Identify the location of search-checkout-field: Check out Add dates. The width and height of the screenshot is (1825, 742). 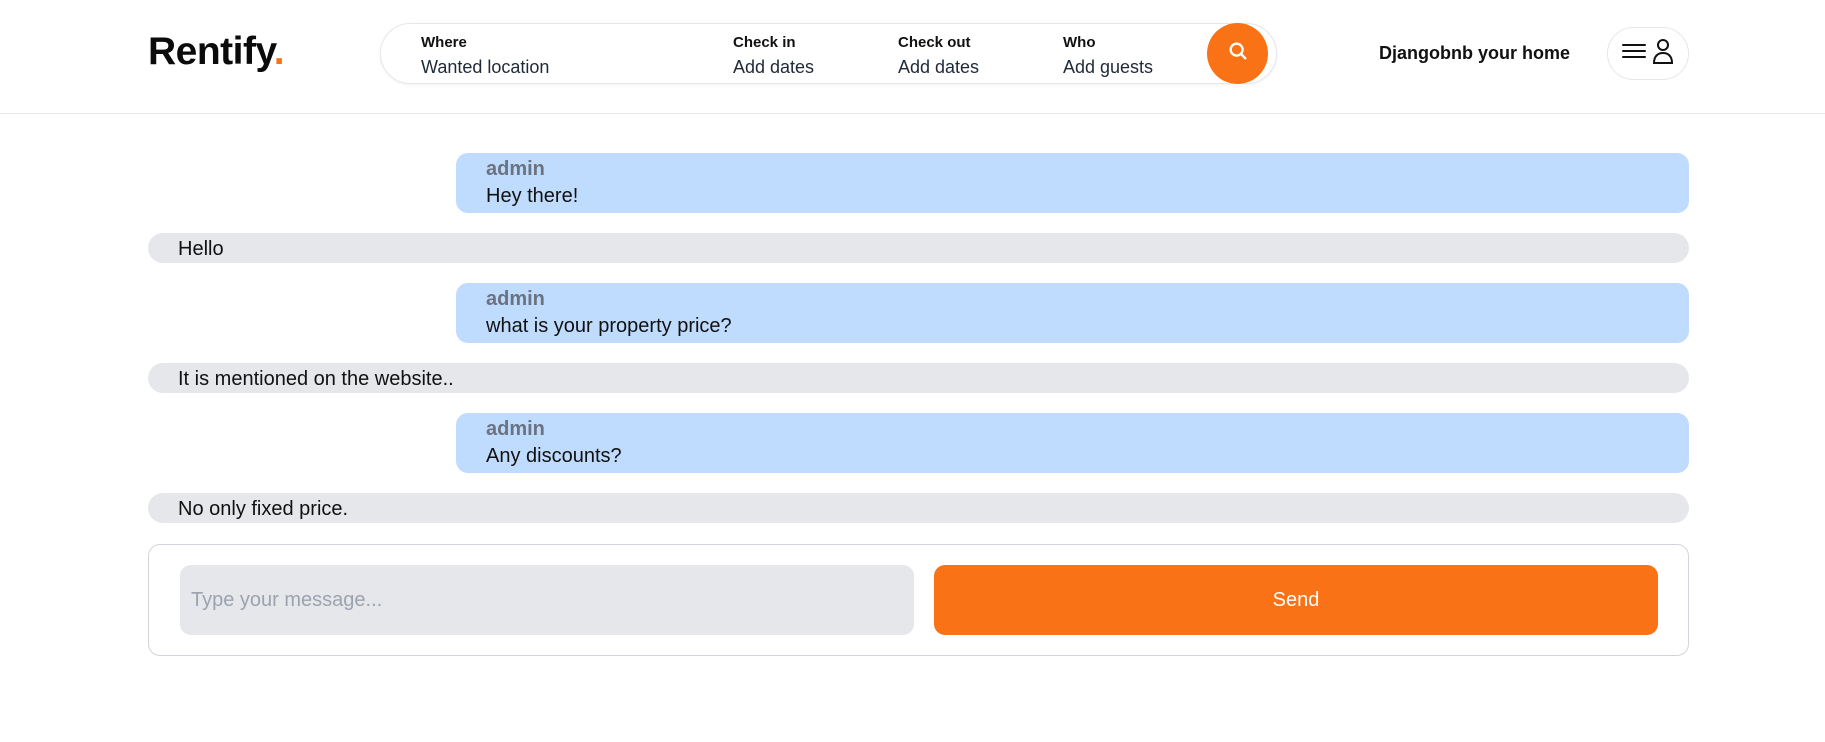
(938, 56).